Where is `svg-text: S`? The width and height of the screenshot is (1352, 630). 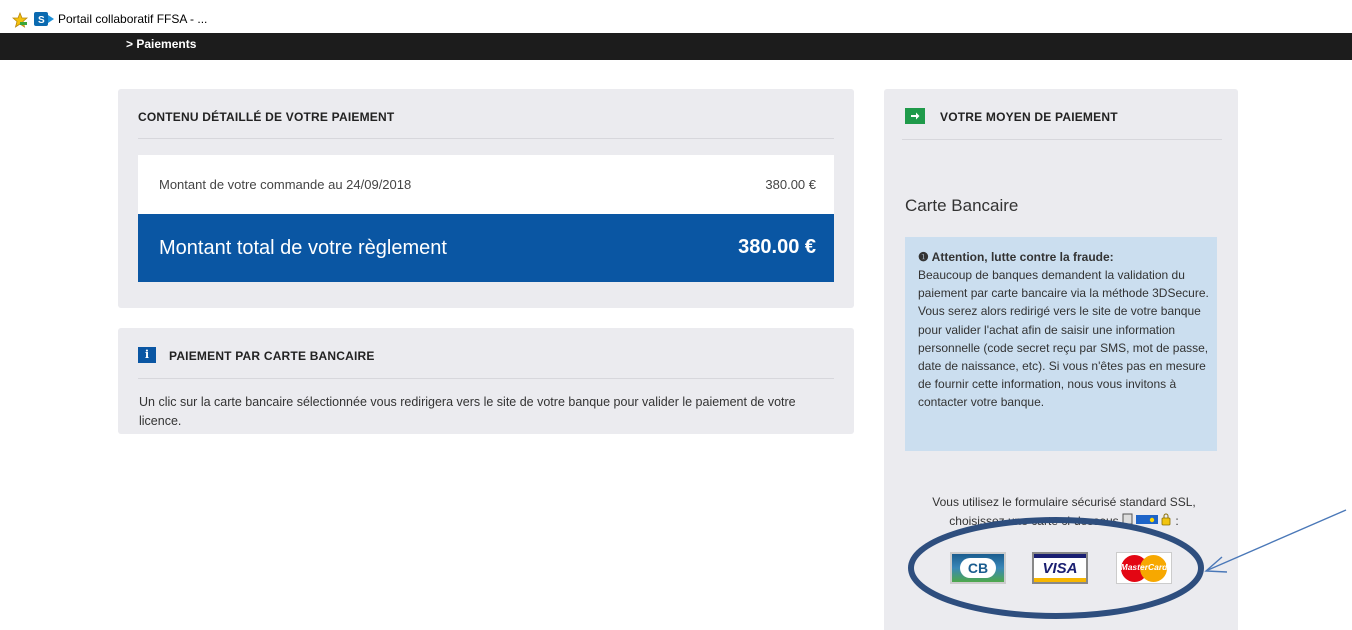 svg-text: S is located at coordinates (41, 20).